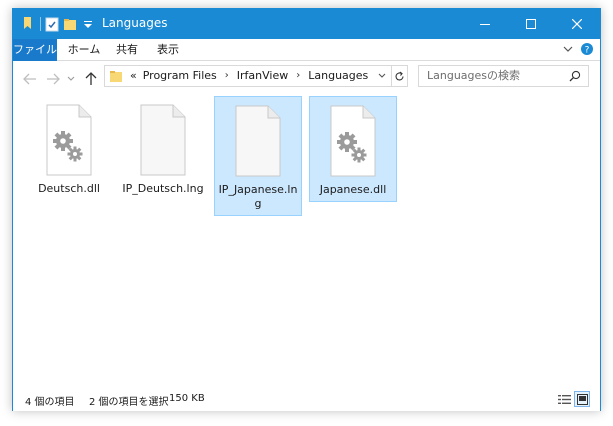  I want to click on breadcrumb-overflow: «, so click(133, 76).